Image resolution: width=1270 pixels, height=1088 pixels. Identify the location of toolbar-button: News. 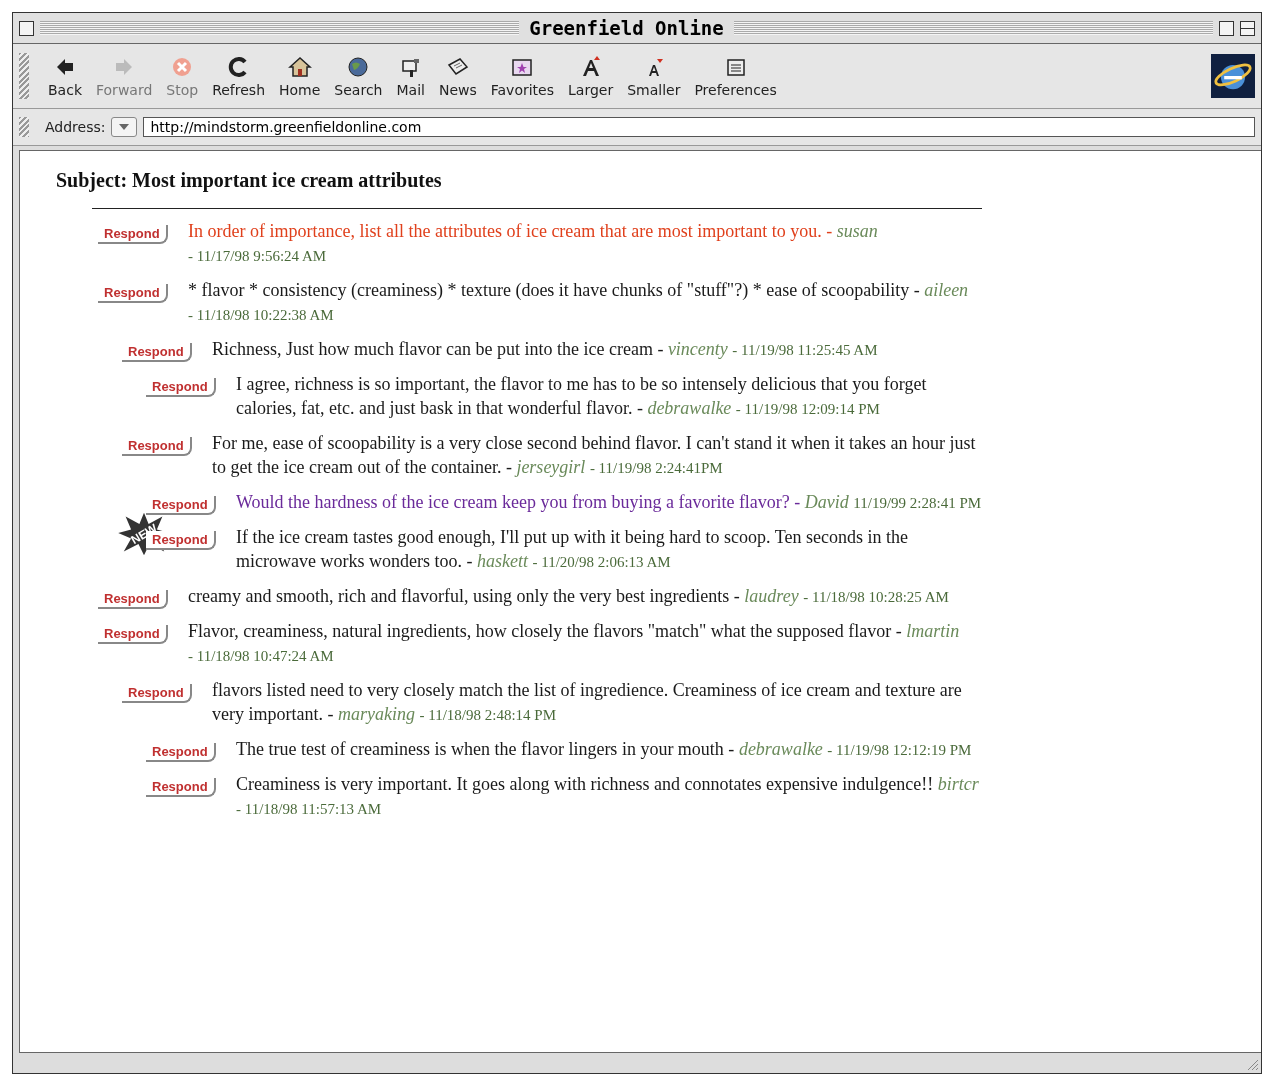
(457, 76).